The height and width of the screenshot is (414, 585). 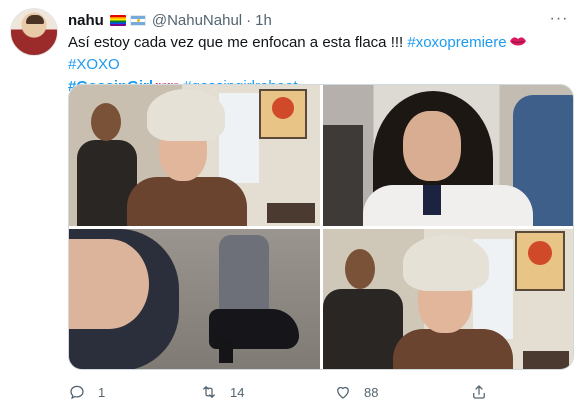 What do you see at coordinates (239, 138) in the screenshot?
I see `window-light` at bounding box center [239, 138].